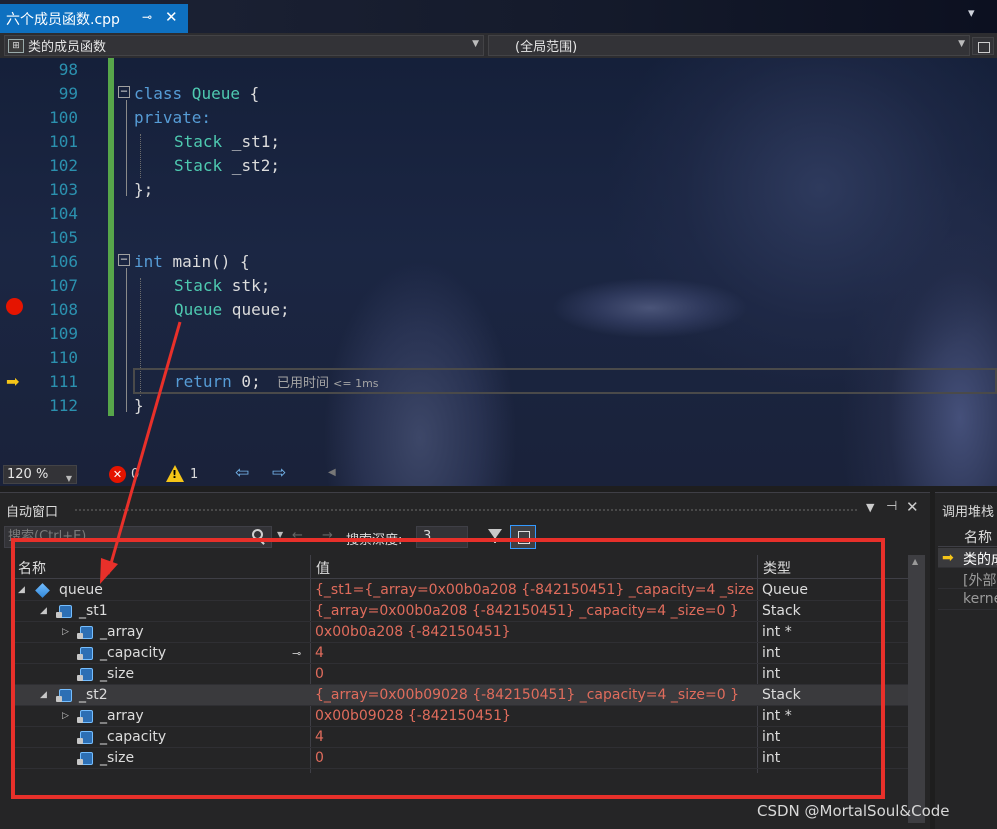 Image resolution: width=997 pixels, height=829 pixels. What do you see at coordinates (192, 261) in the screenshot?
I see `code-line-106: int main() {` at bounding box center [192, 261].